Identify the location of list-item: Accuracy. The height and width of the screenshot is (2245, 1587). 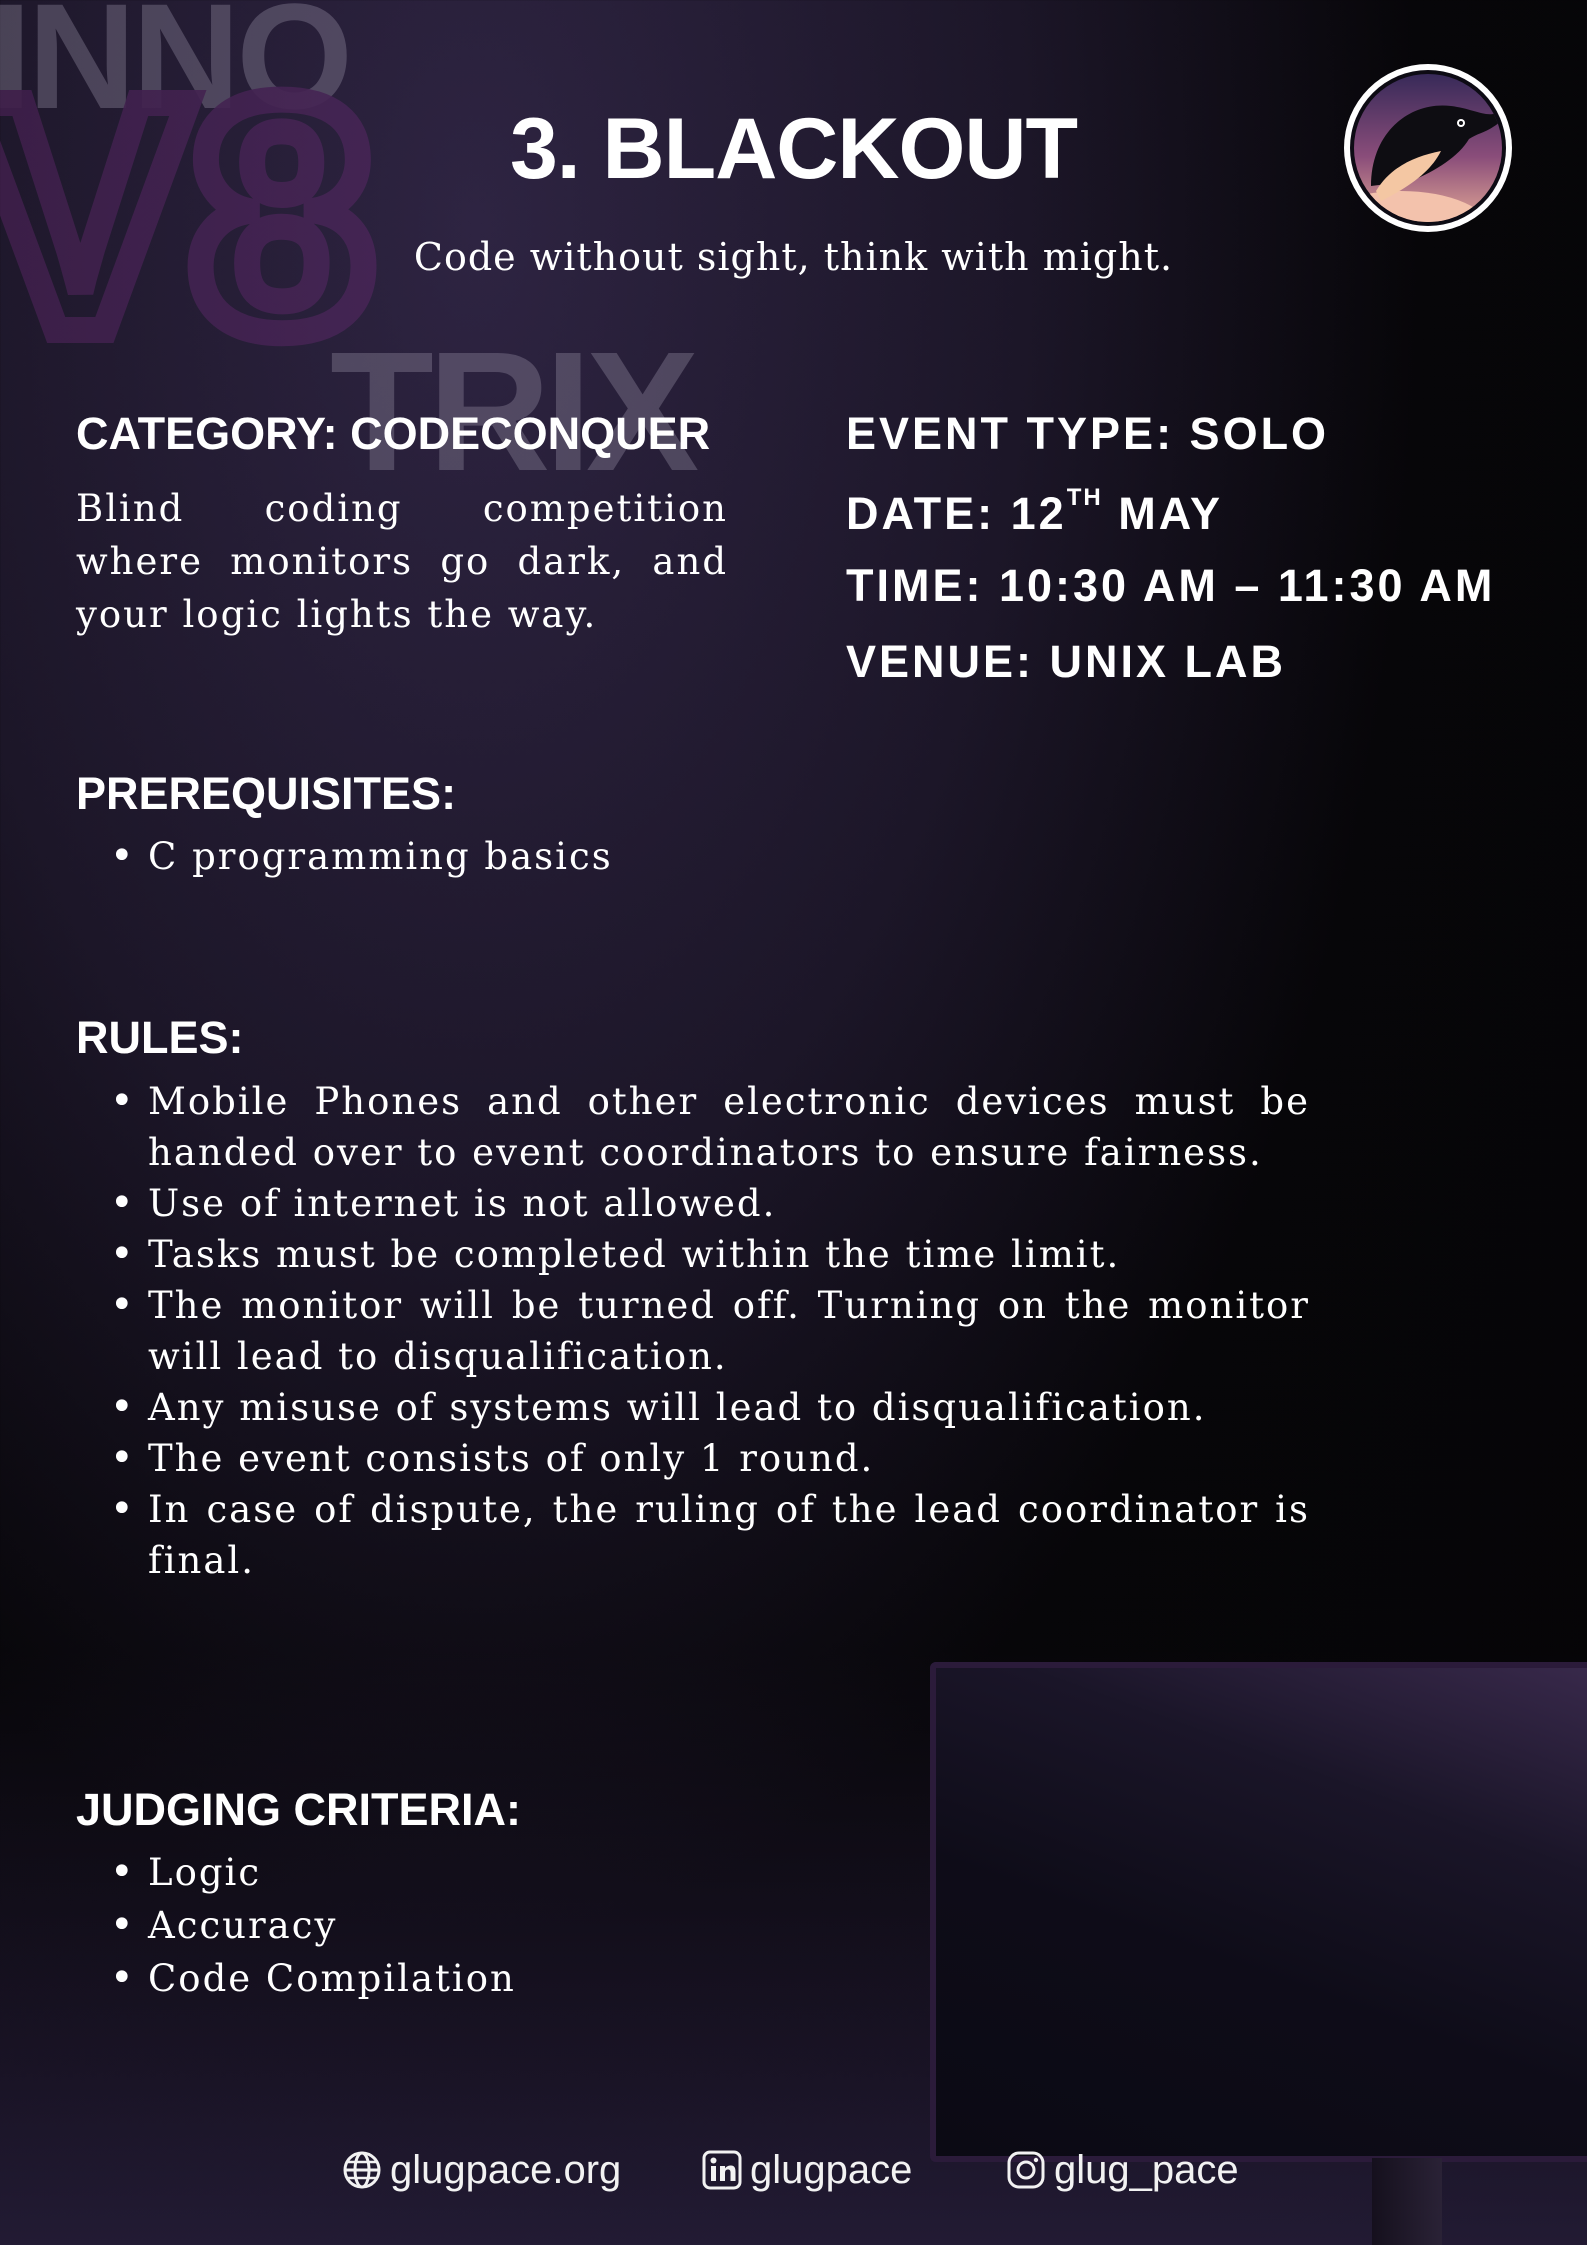
(313, 1925).